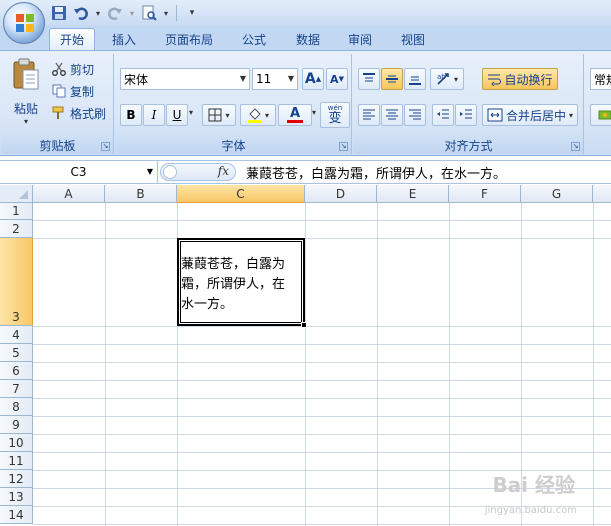 Image resolution: width=611 pixels, height=526 pixels. What do you see at coordinates (600, 115) in the screenshot?
I see `accounting-format-button` at bounding box center [600, 115].